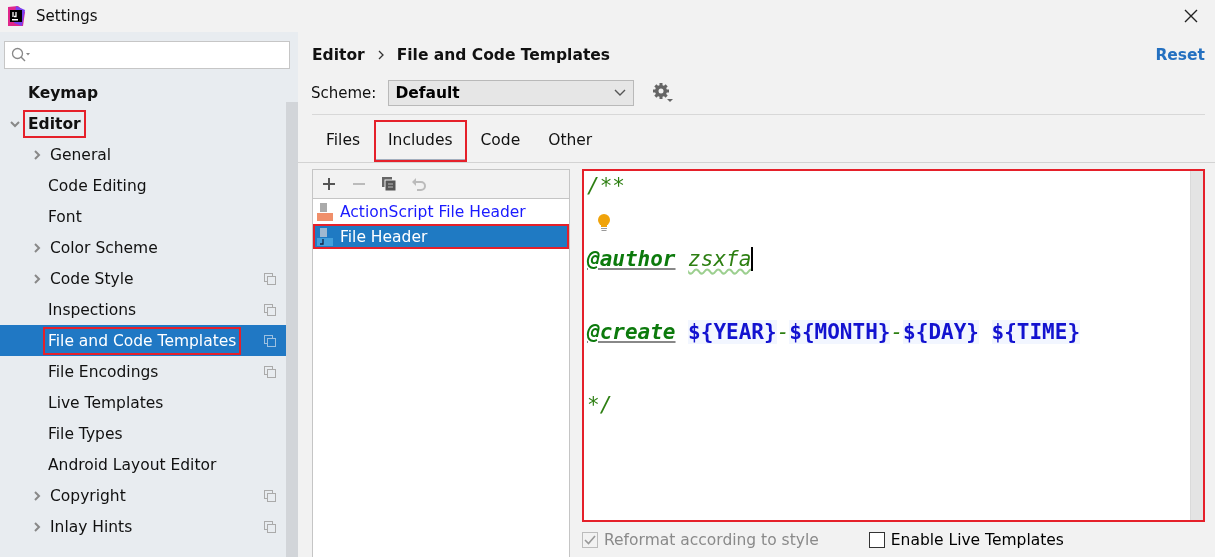  I want to click on copy-icon, so click(389, 184).